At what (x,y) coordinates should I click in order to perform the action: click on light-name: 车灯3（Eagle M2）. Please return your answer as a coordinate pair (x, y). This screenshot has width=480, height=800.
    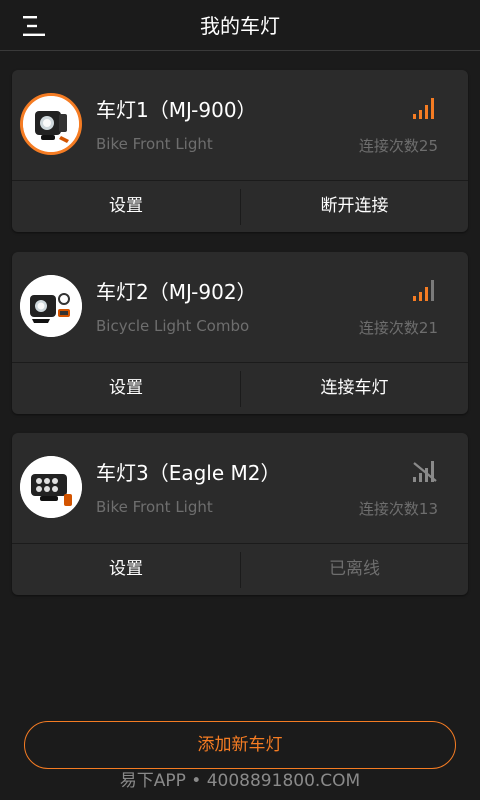
    Looking at the image, I should click on (188, 473).